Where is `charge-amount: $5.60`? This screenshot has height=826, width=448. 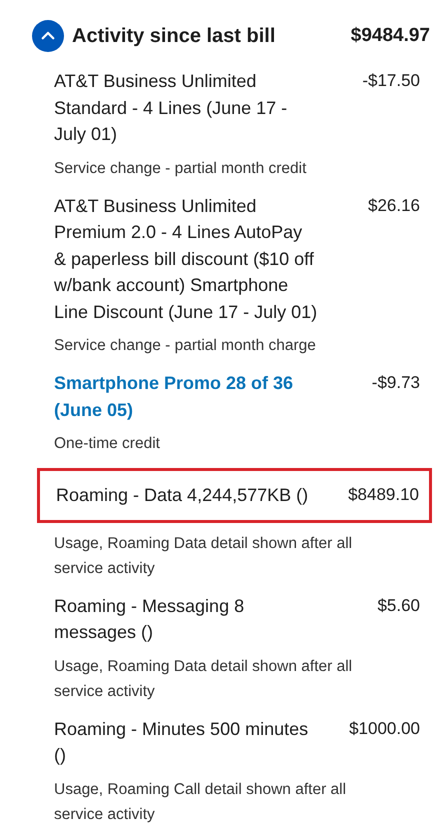
charge-amount: $5.60 is located at coordinates (398, 605).